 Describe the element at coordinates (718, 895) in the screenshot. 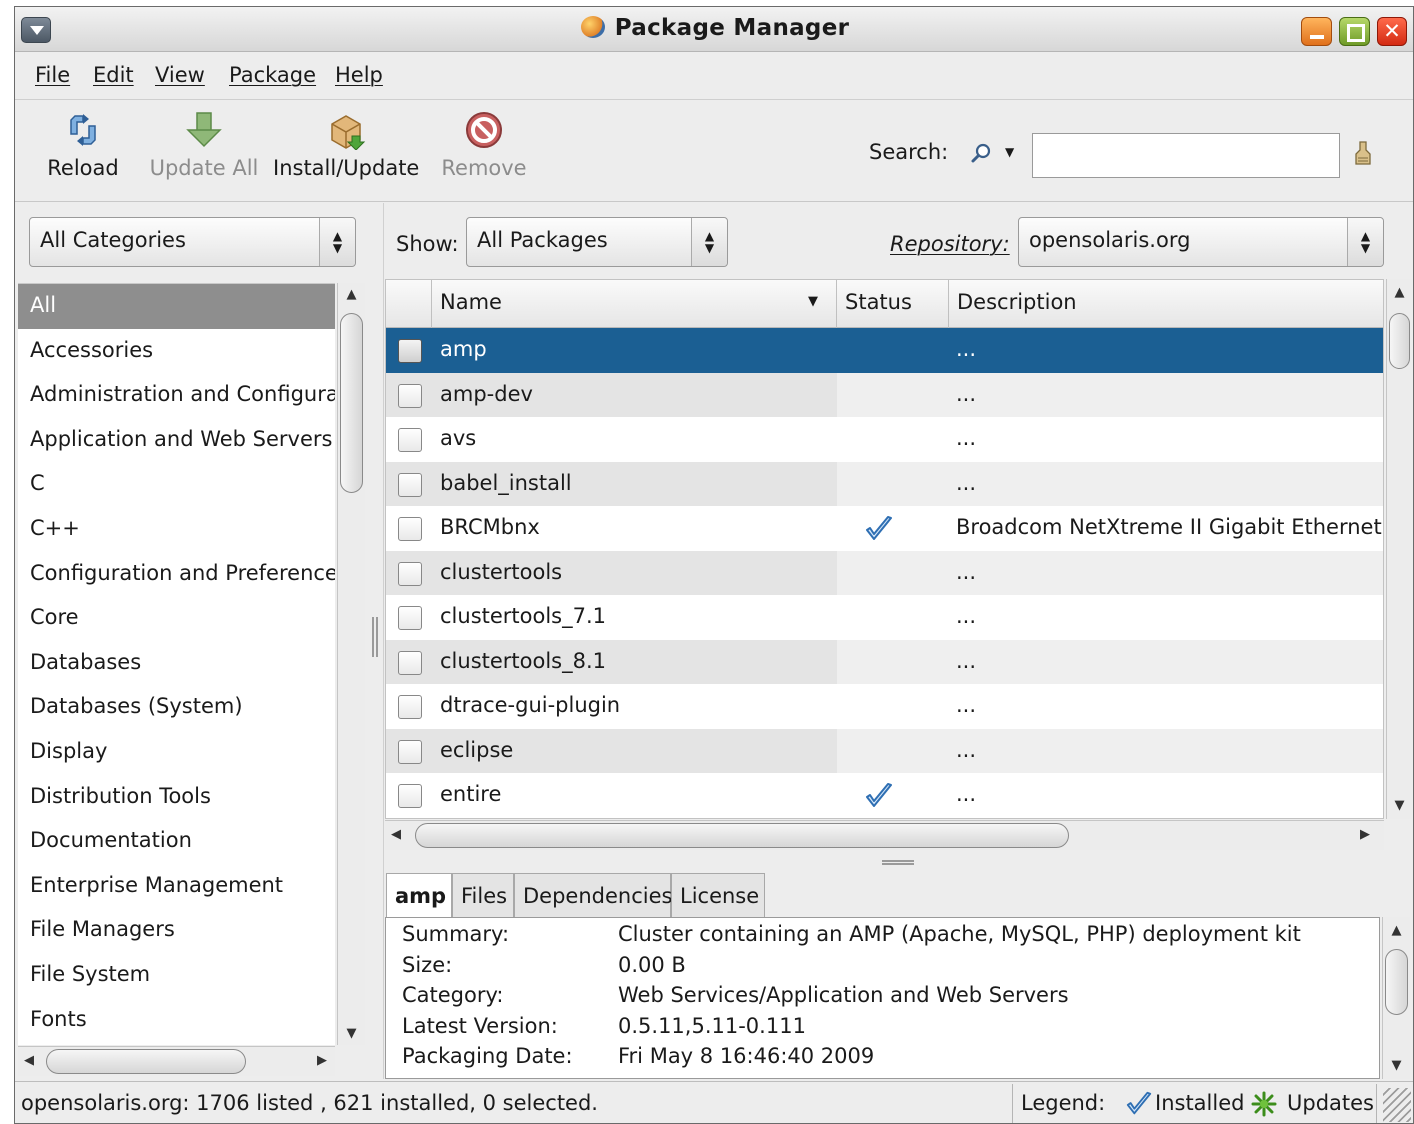

I see `tab-license: License` at that location.